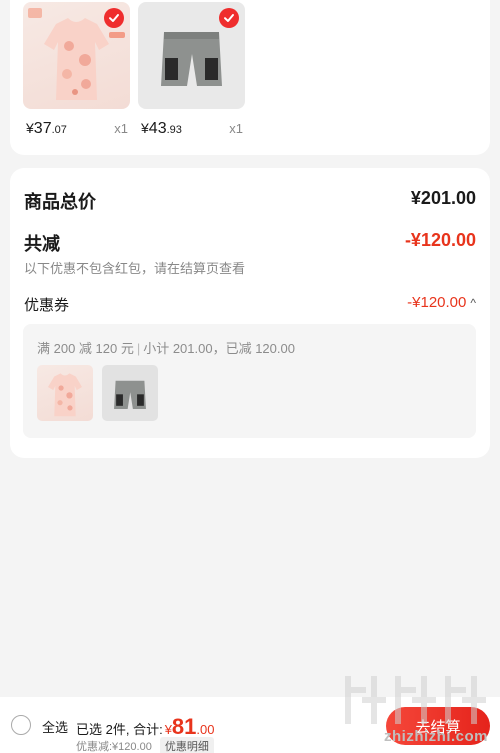 The width and height of the screenshot is (500, 753). What do you see at coordinates (60, 202) in the screenshot?
I see `total-price-label: 商品总价` at bounding box center [60, 202].